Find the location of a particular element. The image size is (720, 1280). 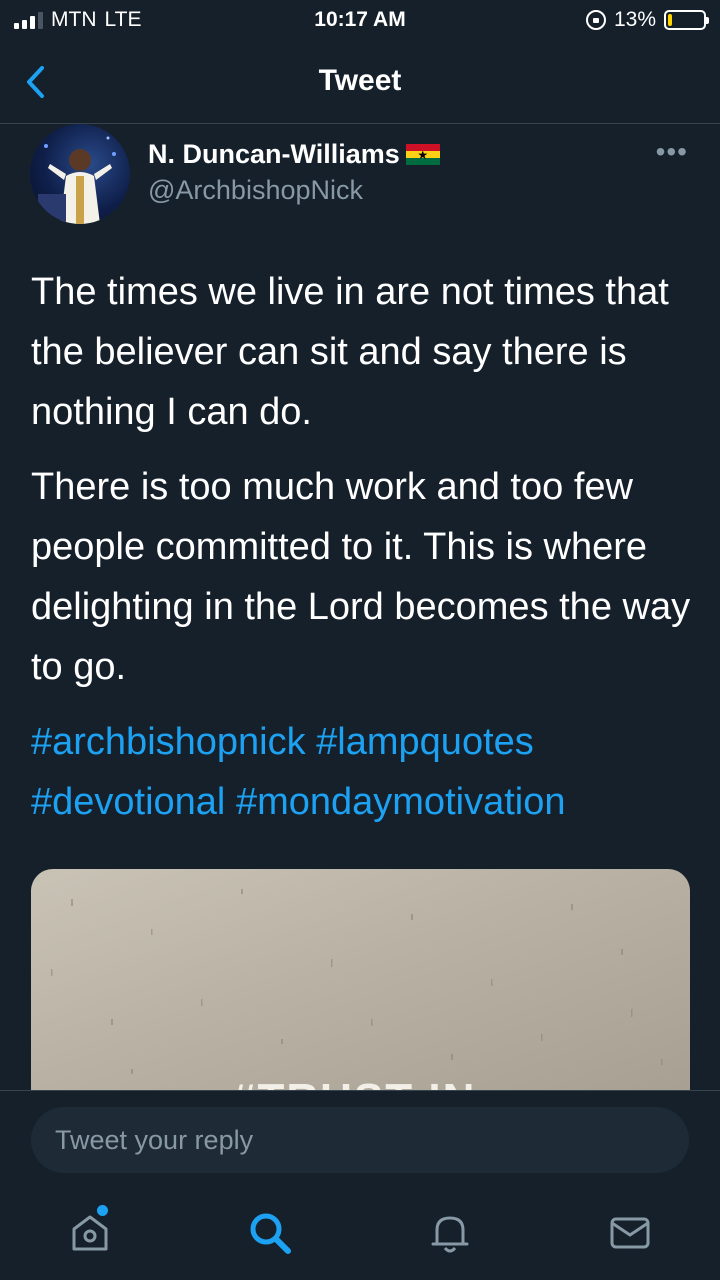

tab-messages is located at coordinates (630, 1233).